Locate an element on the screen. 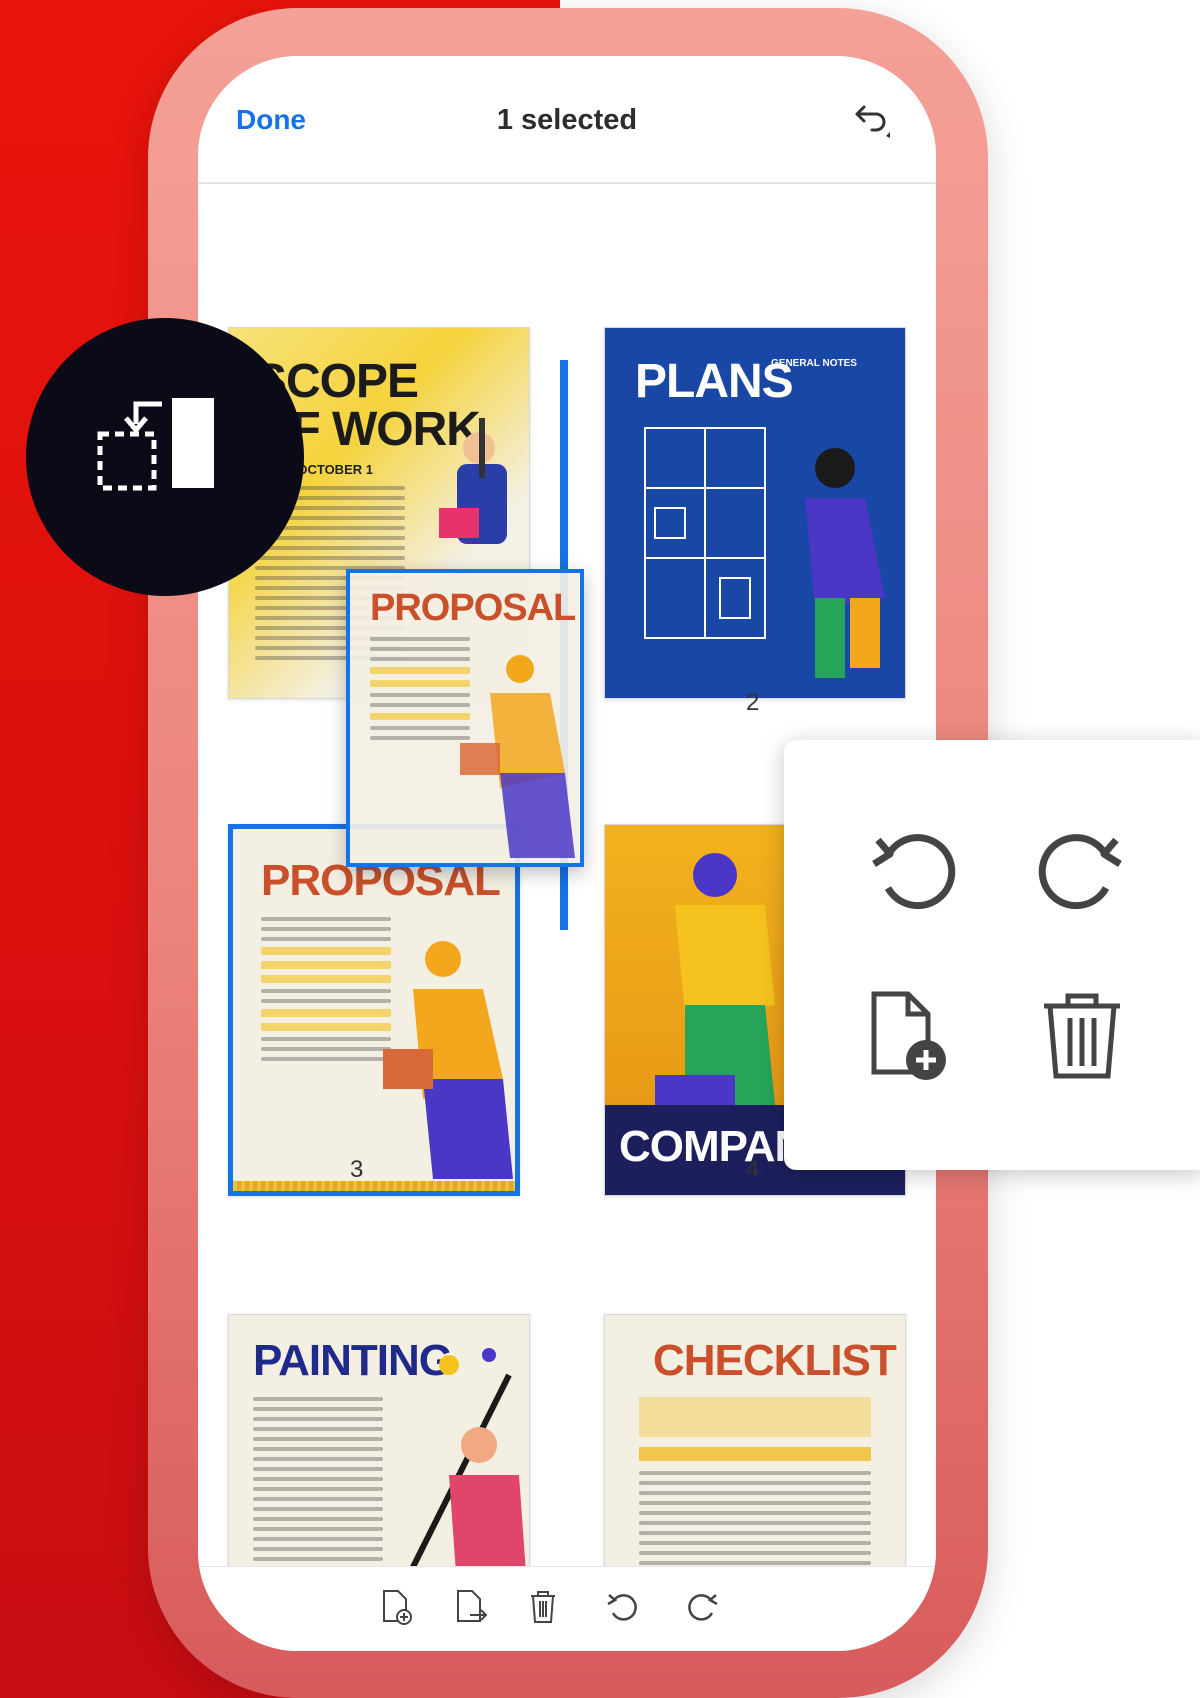 The height and width of the screenshot is (1698, 1200). page-thumbnail-2: PLANS GENERAL NOTES is located at coordinates (755, 513).